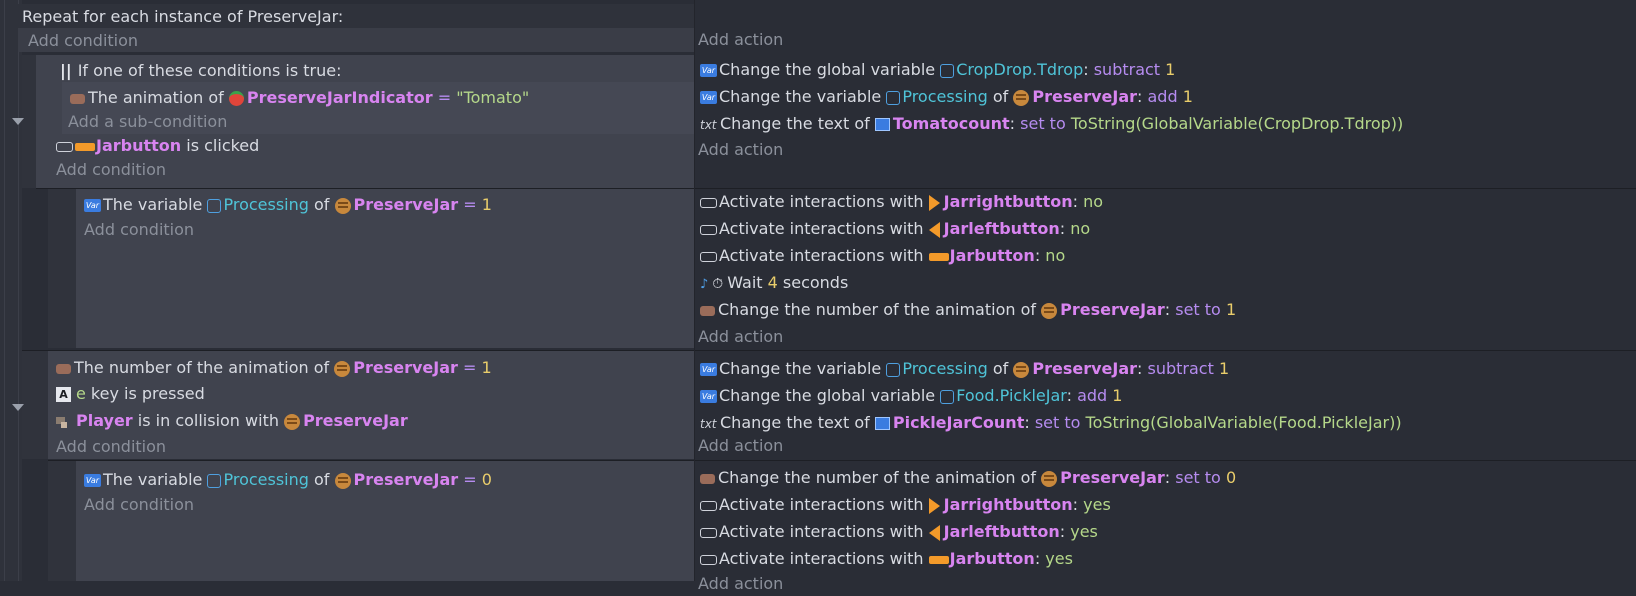 This screenshot has width=1636, height=596. Describe the element at coordinates (62, 521) in the screenshot. I see `nested-2-gutter` at that location.